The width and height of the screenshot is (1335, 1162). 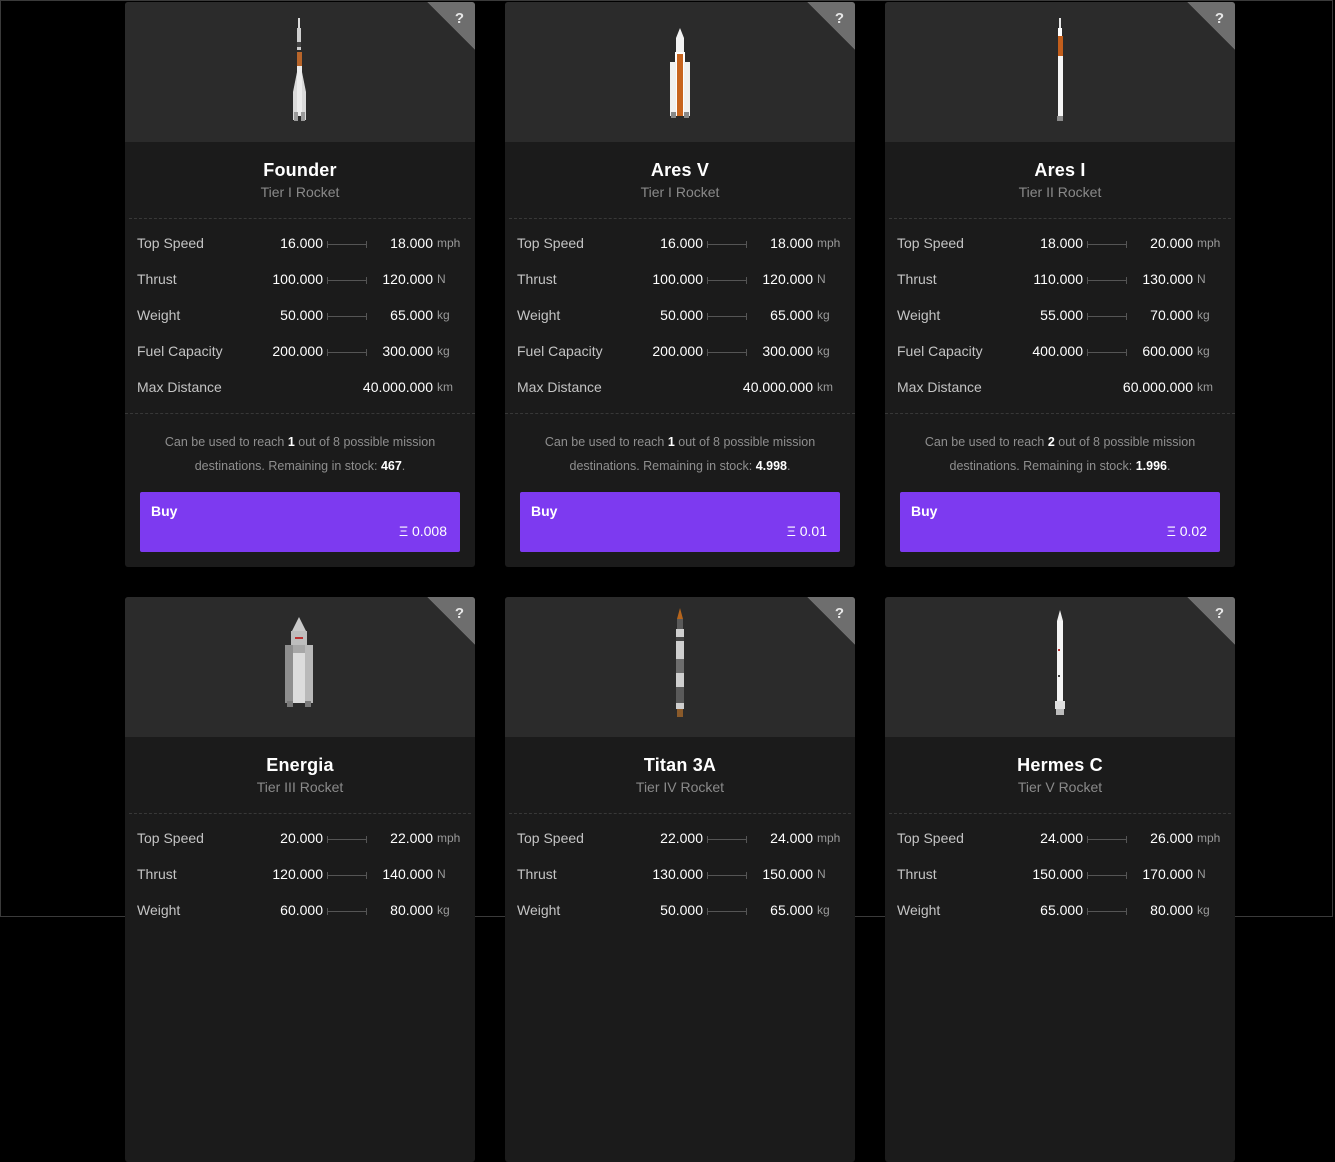 What do you see at coordinates (677, 874) in the screenshot?
I see `stat-min: 130.000` at bounding box center [677, 874].